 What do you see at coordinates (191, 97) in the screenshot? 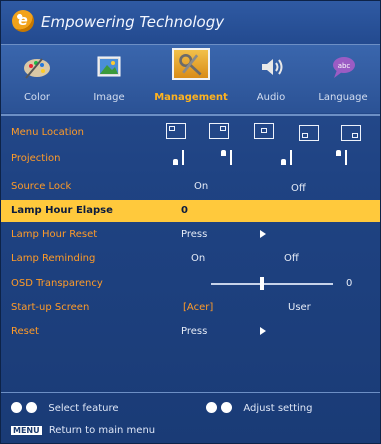
I see `tab-label: Management` at bounding box center [191, 97].